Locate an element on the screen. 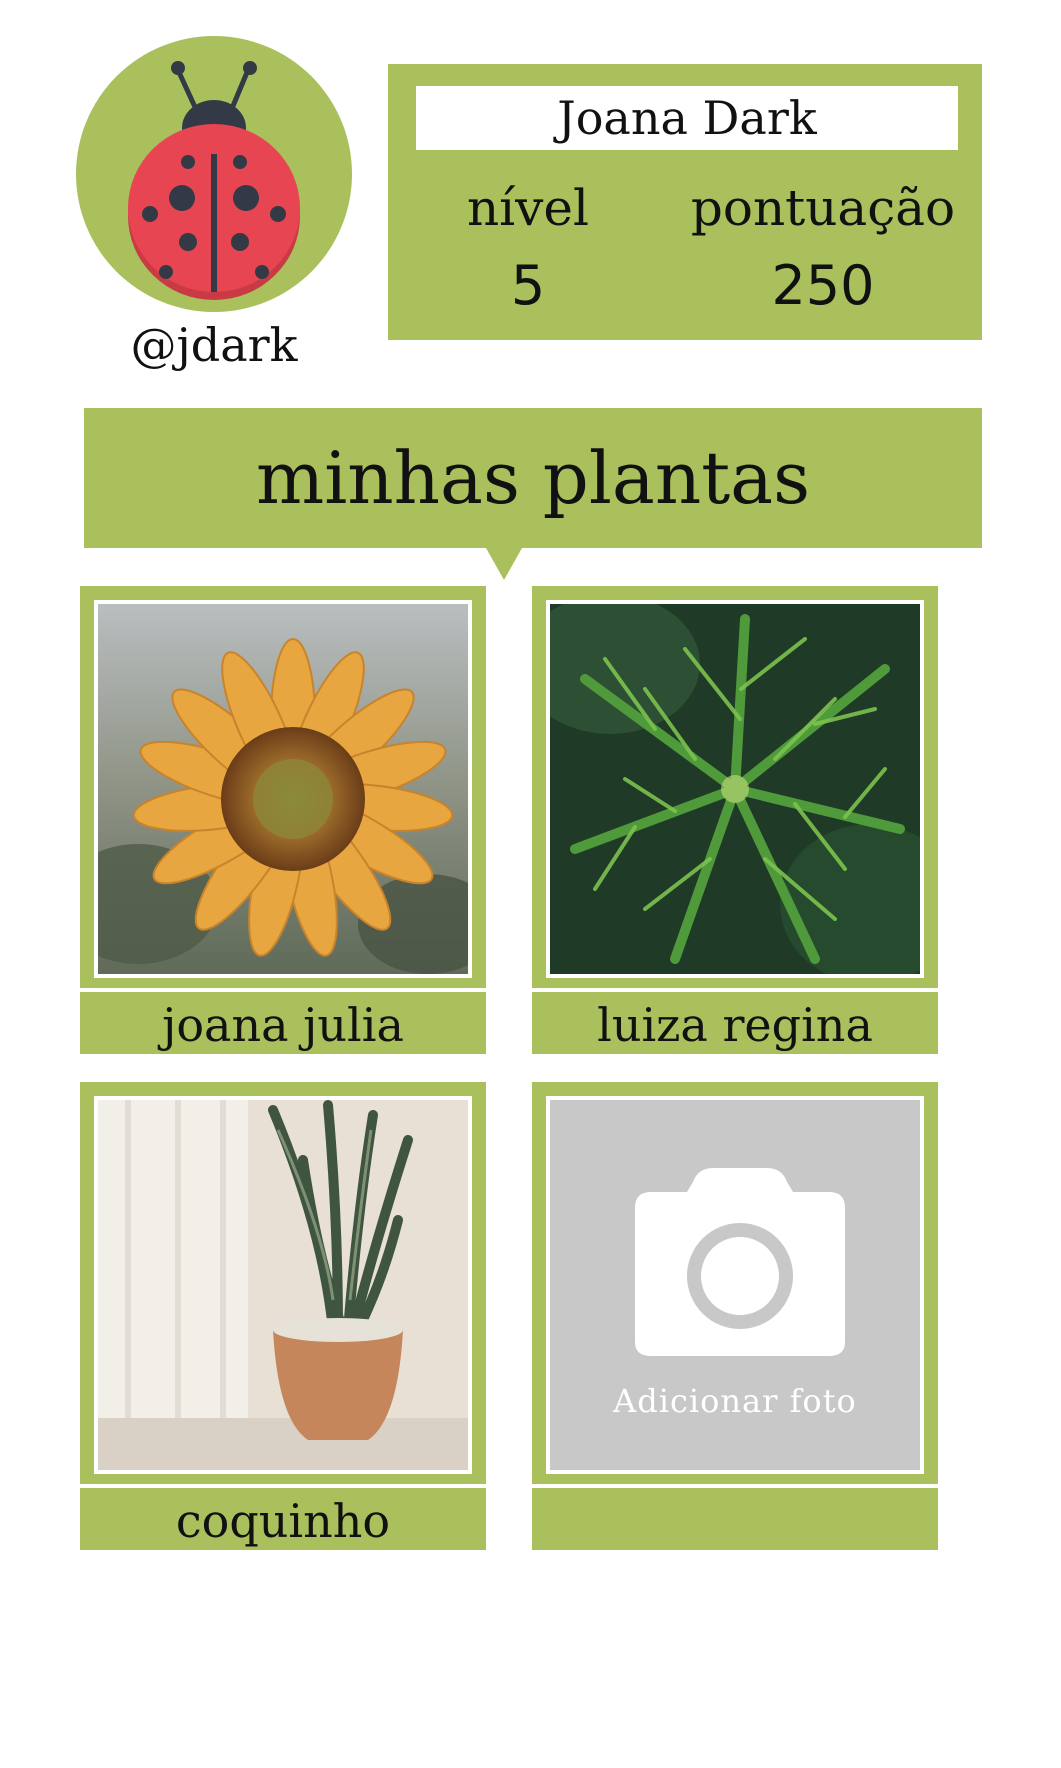  user-handle: @jdark is located at coordinates (214, 345).